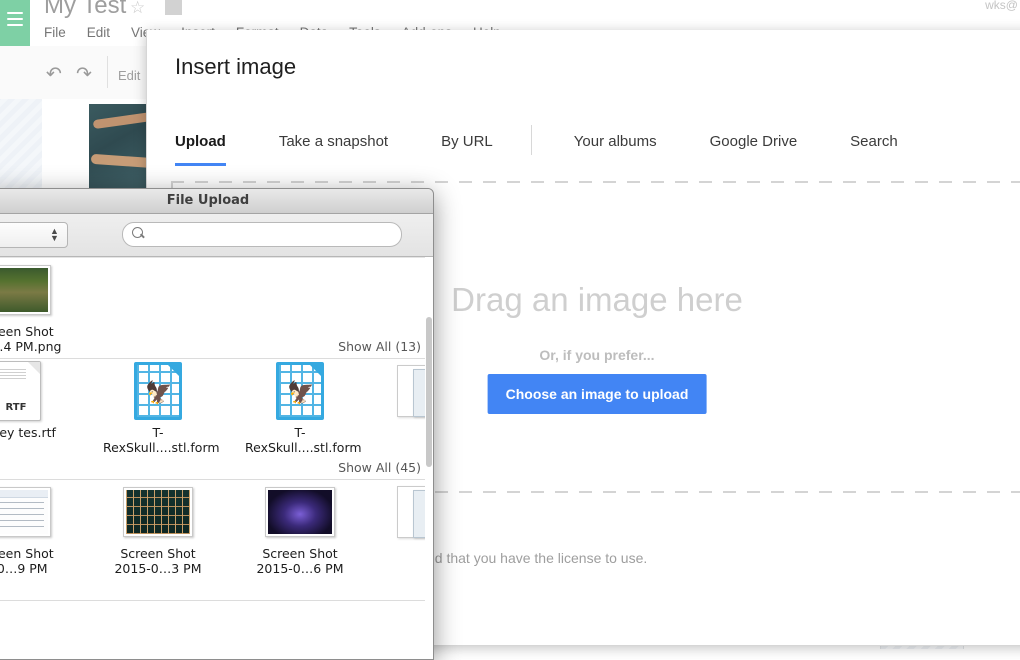  What do you see at coordinates (129, 75) in the screenshot?
I see `toolbar-edit-label: Edit` at bounding box center [129, 75].